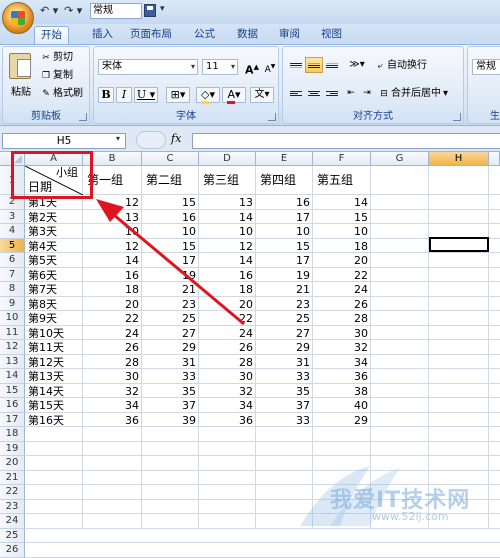 The image size is (500, 558). What do you see at coordinates (357, 65) in the screenshot?
I see `orientation-icon: ≫▾` at bounding box center [357, 65].